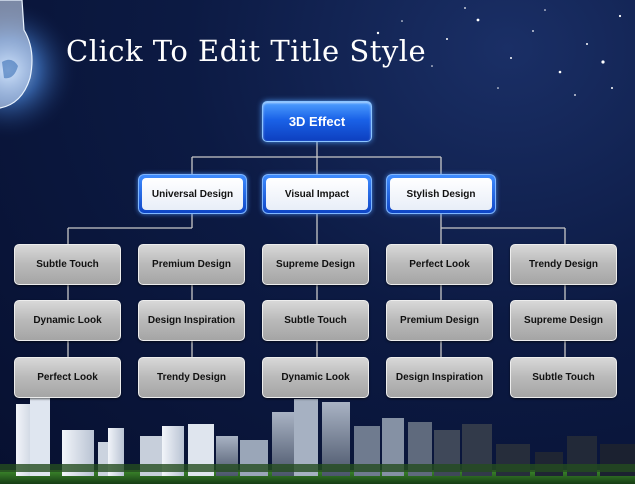  I want to click on node-branch-stylish-design: Stylish Design, so click(441, 194).